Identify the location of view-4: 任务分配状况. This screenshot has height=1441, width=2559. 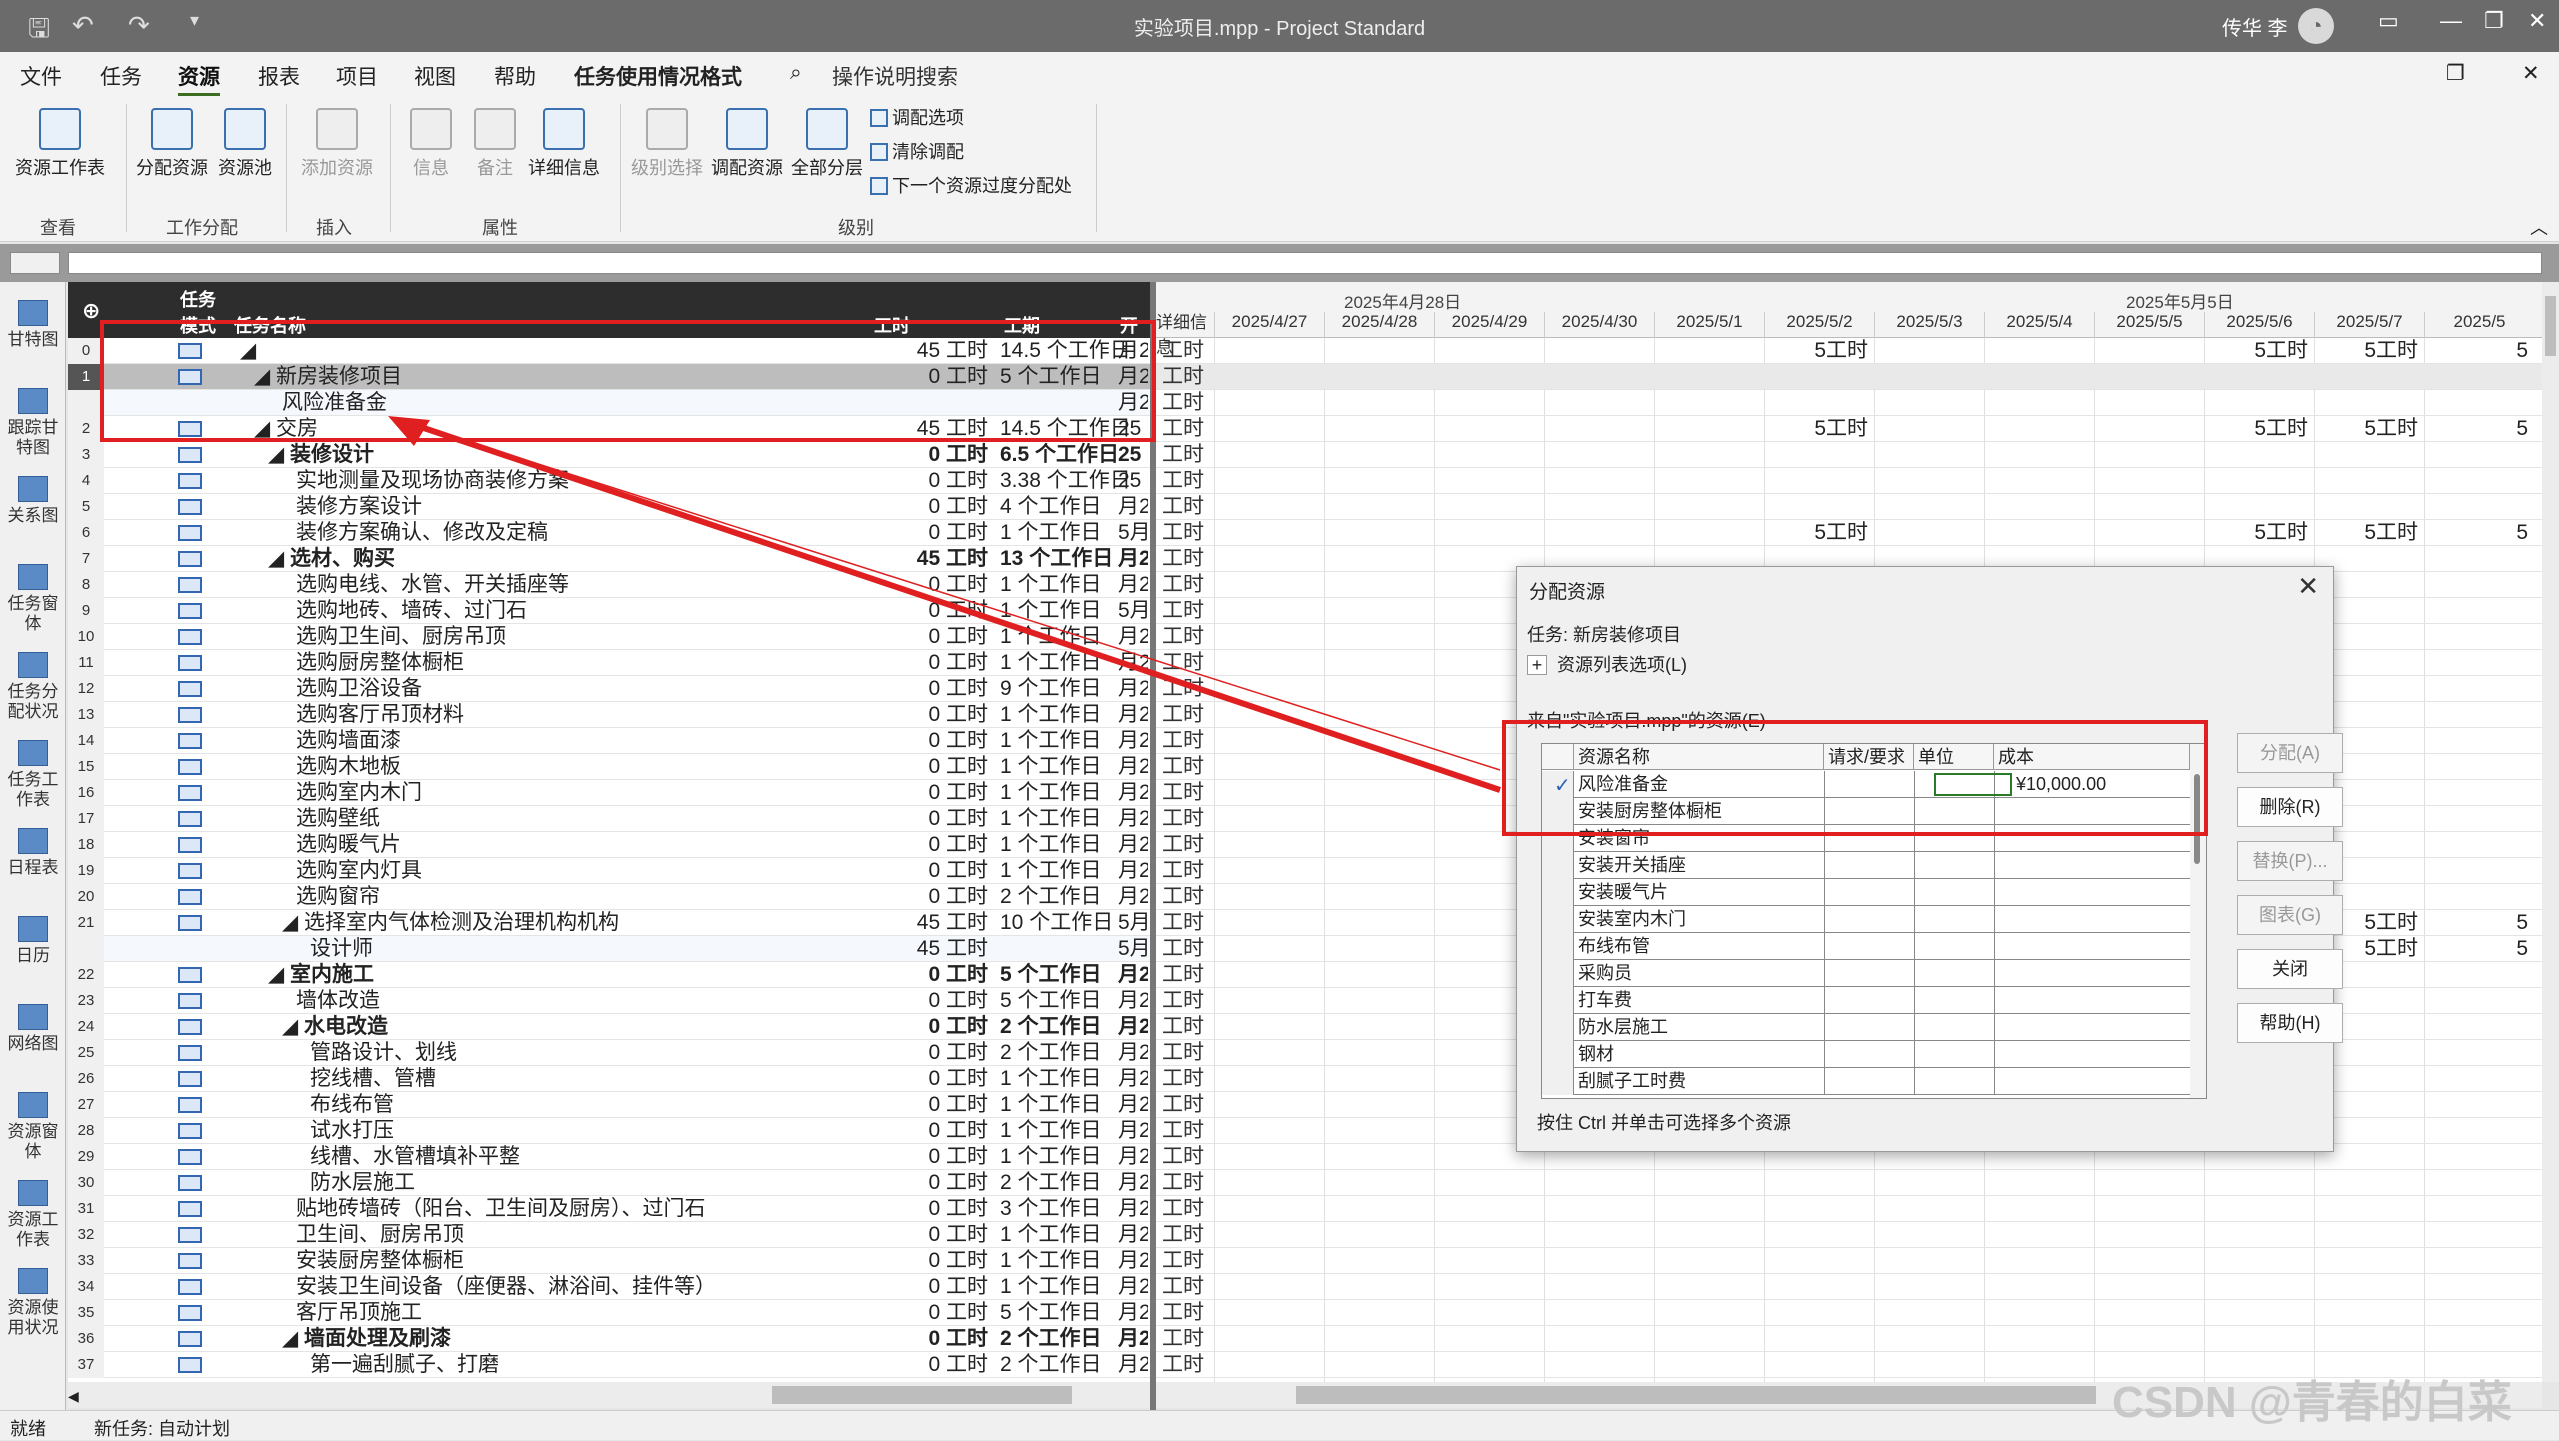
(33, 687).